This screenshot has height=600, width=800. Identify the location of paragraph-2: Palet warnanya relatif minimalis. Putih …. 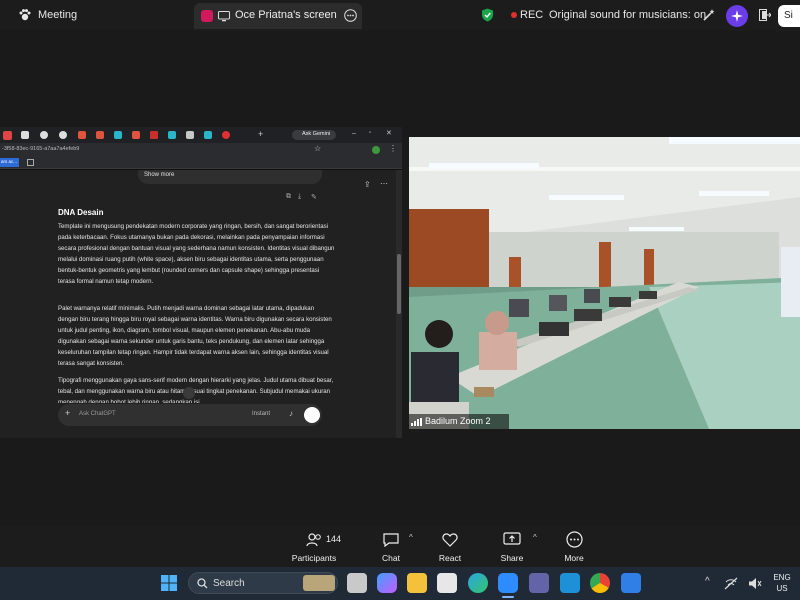
(195, 336).